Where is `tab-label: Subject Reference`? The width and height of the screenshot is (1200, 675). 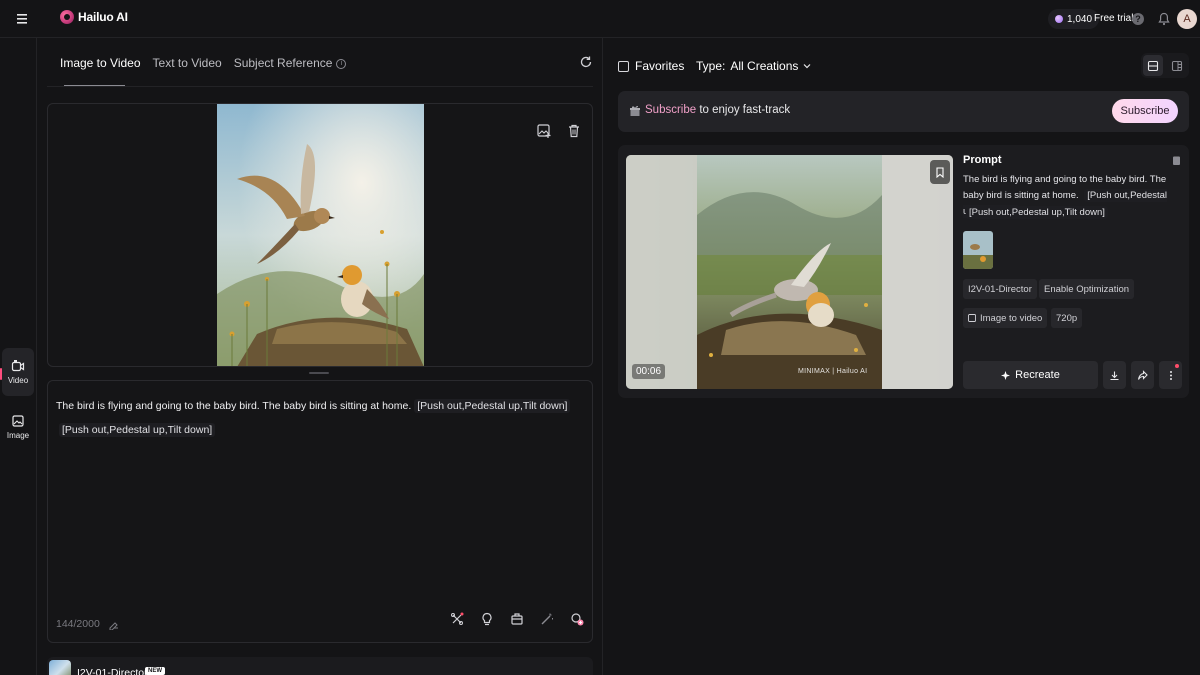
tab-label: Subject Reference is located at coordinates (283, 63).